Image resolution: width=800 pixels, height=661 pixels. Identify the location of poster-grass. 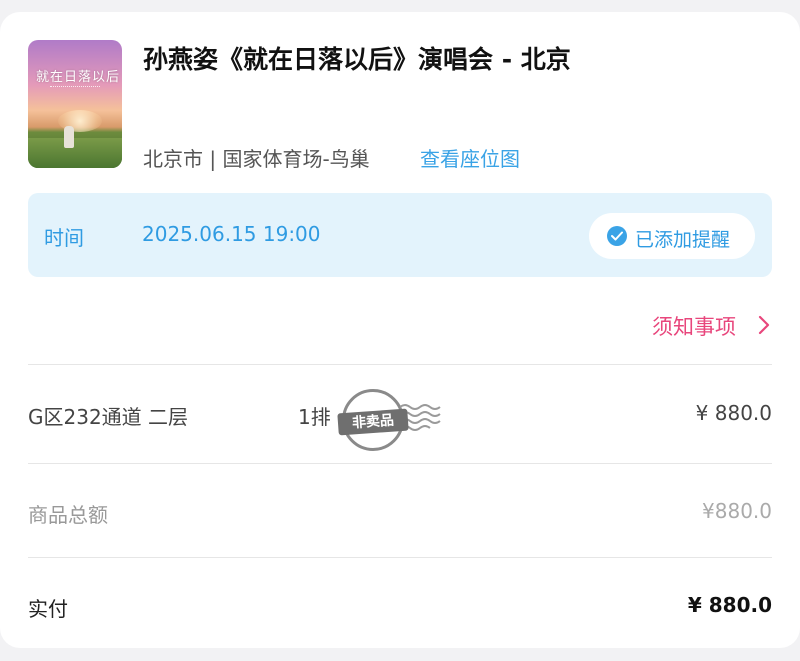
(75, 153).